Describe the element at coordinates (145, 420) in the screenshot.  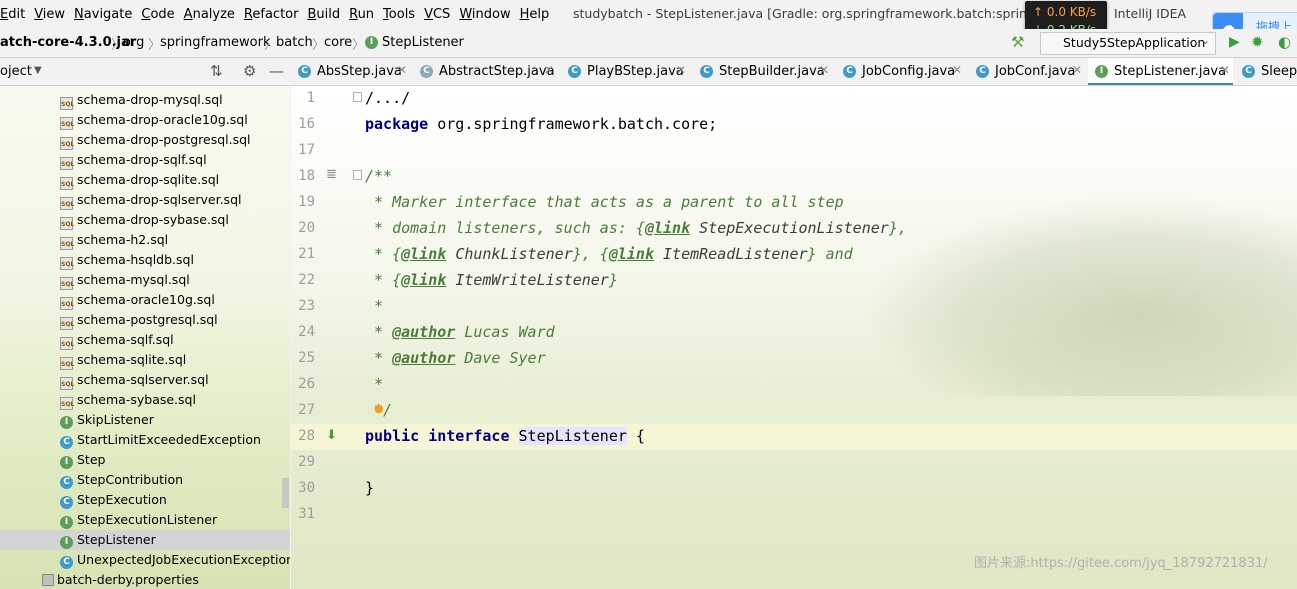
I see `tree-item: I SkipListener` at that location.